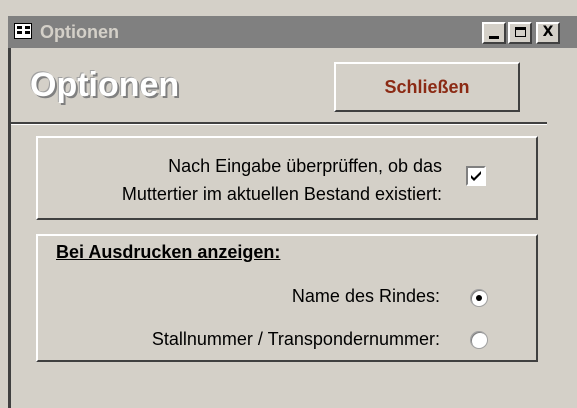 This screenshot has height=408, width=577. I want to click on verification-label-line1: Nach Eingabe überprüffen, ob das, so click(305, 166).